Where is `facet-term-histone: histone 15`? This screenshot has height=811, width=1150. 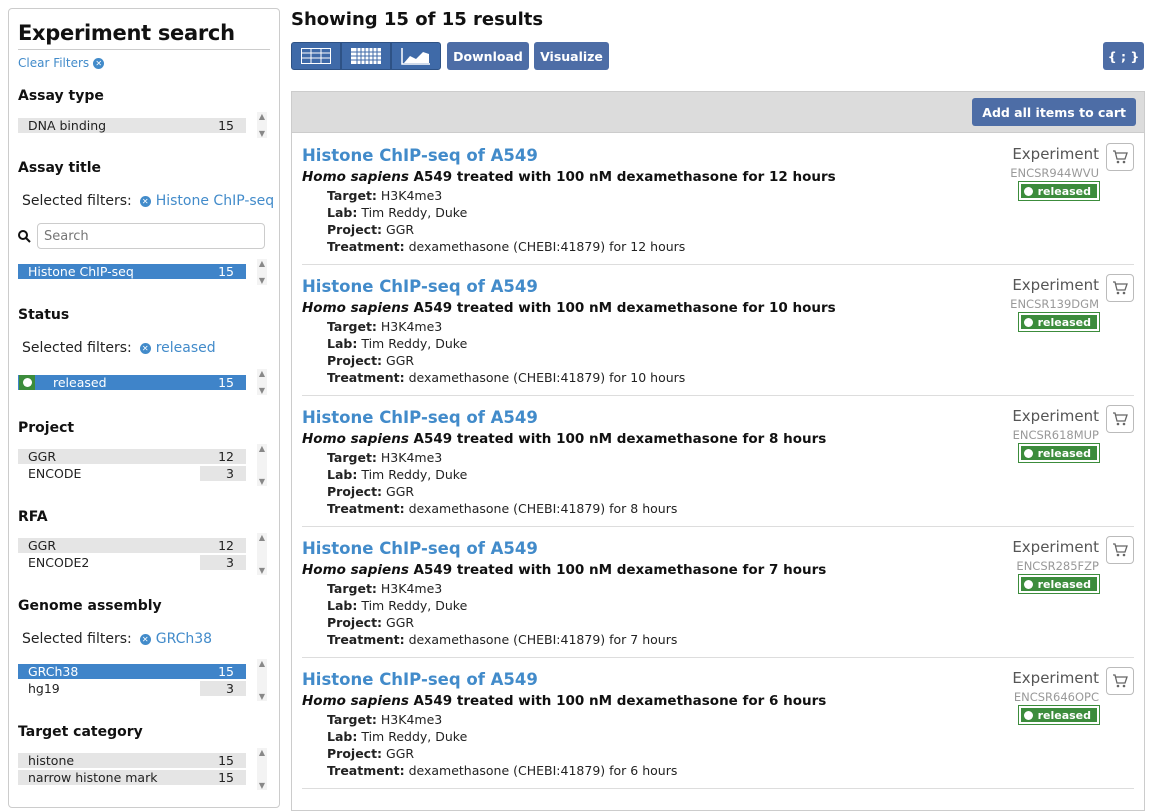 facet-term-histone: histone 15 is located at coordinates (132, 760).